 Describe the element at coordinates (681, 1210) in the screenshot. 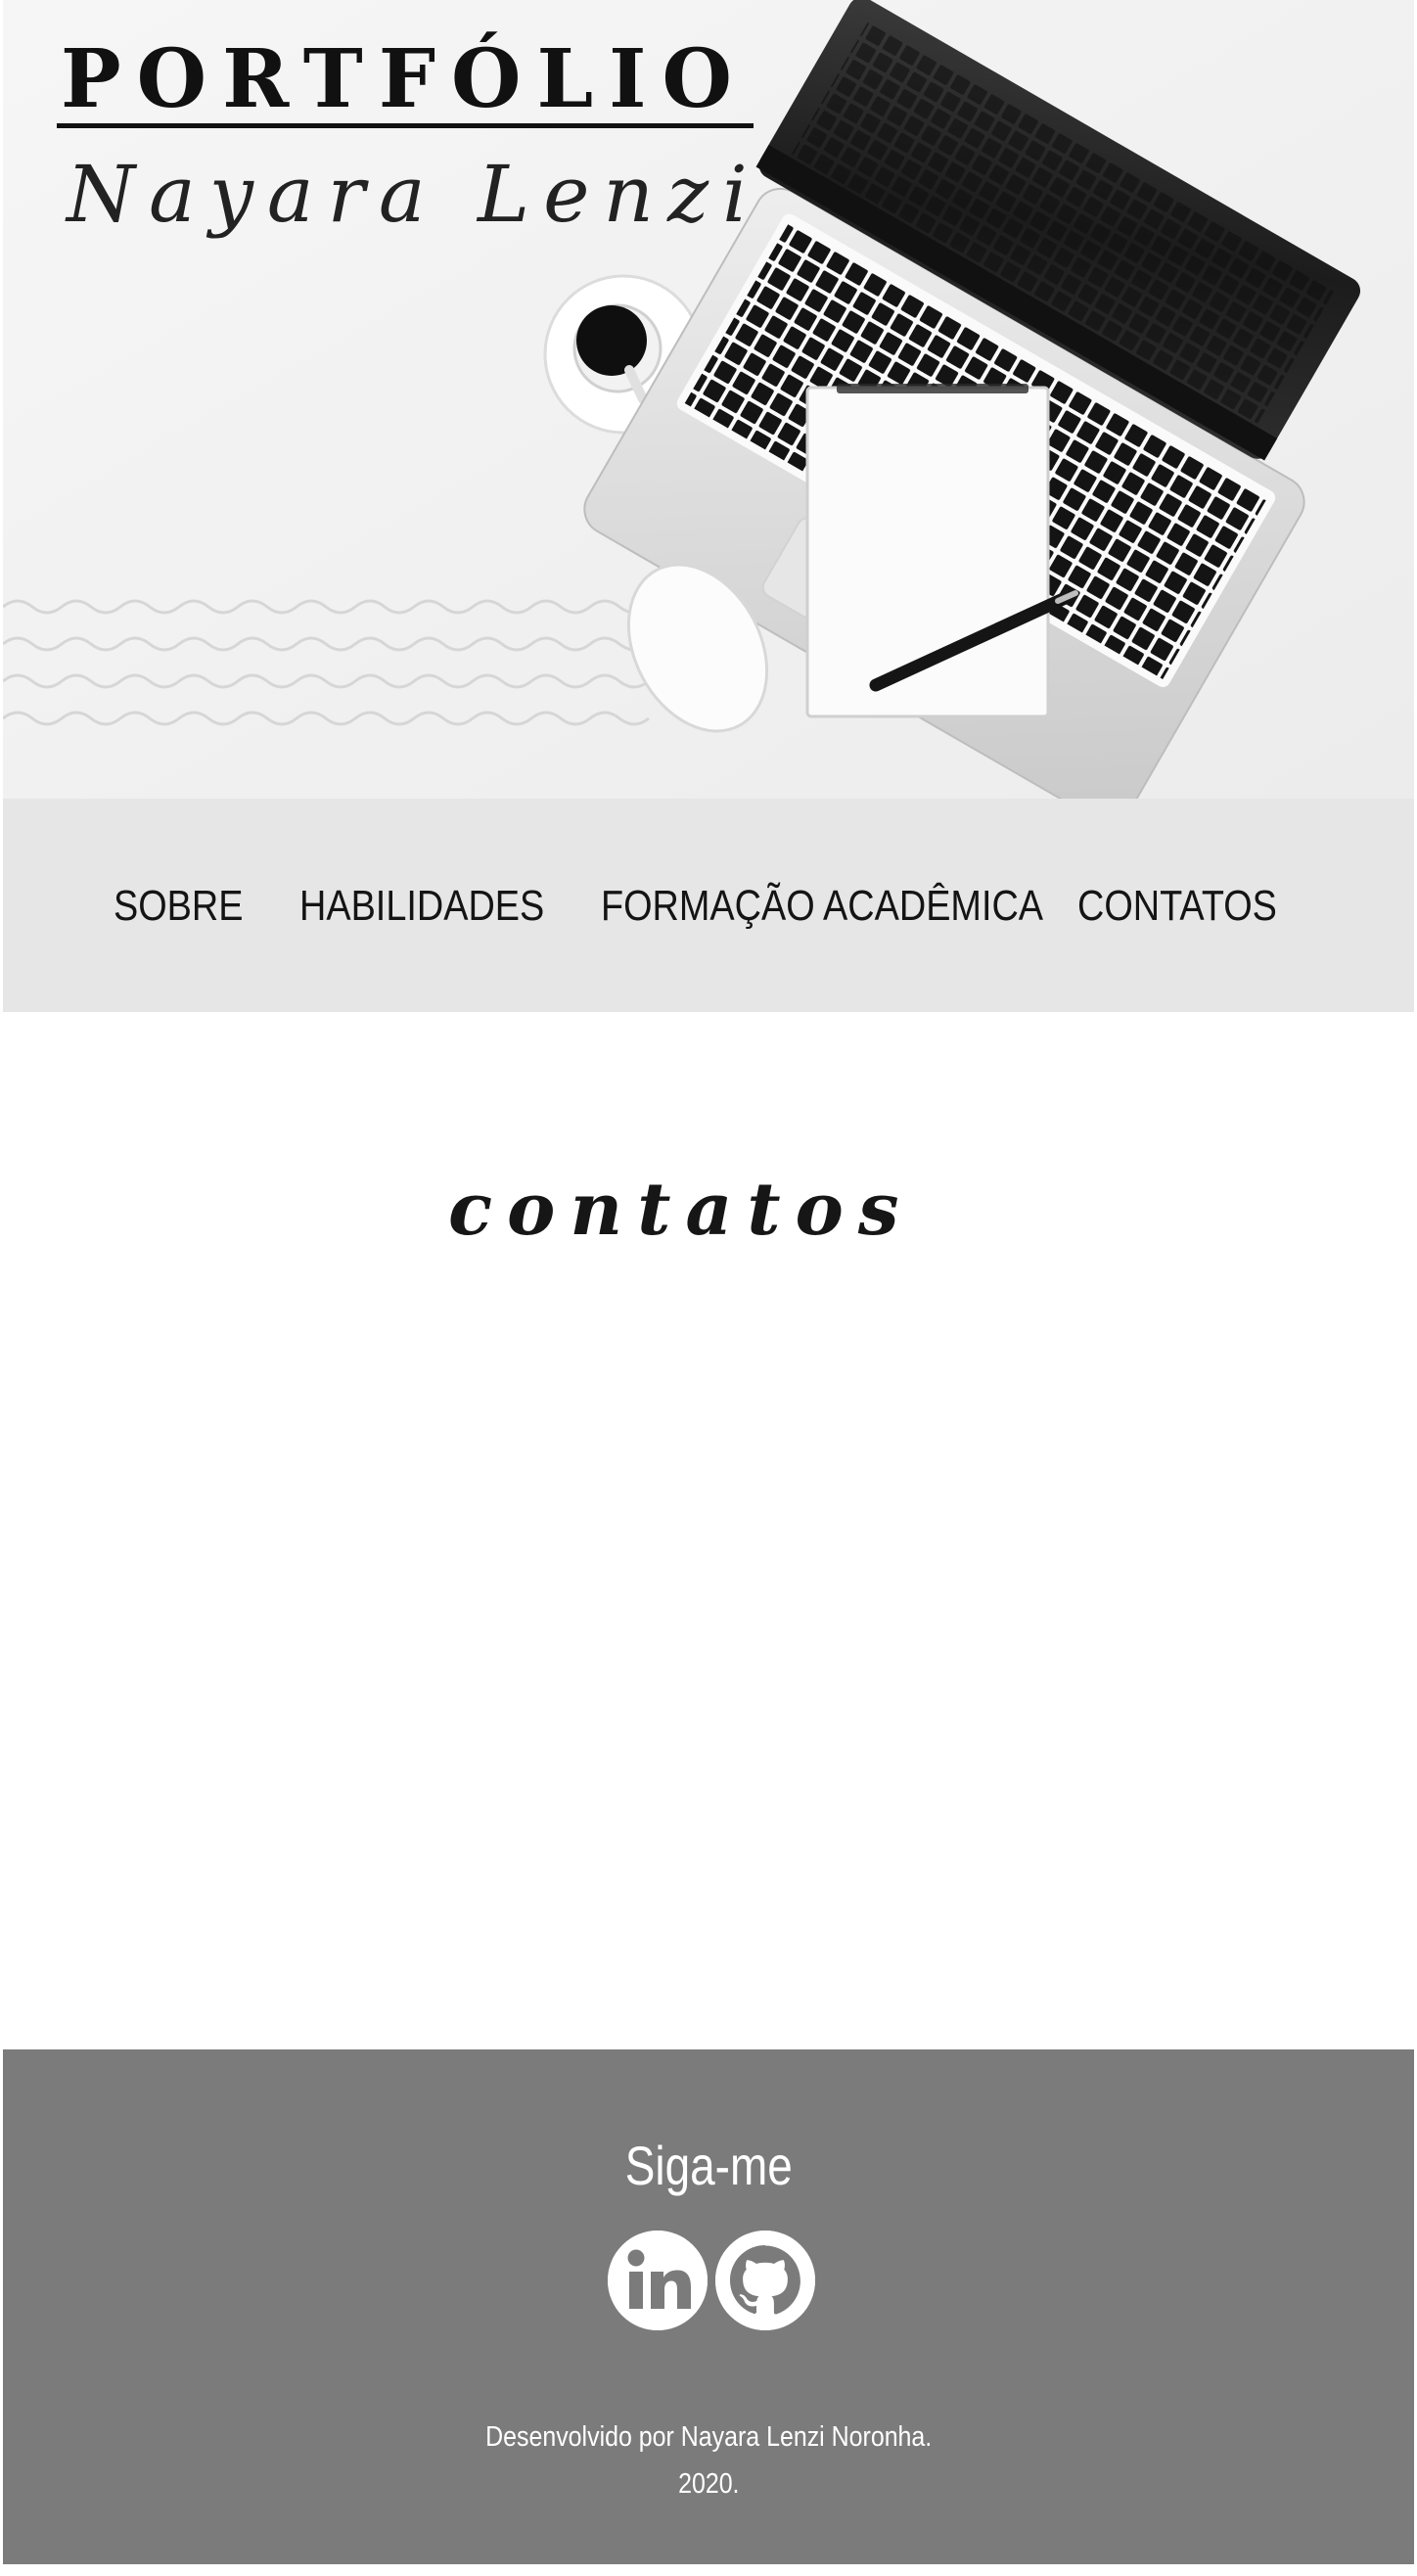

I see `section-title: contatos` at that location.